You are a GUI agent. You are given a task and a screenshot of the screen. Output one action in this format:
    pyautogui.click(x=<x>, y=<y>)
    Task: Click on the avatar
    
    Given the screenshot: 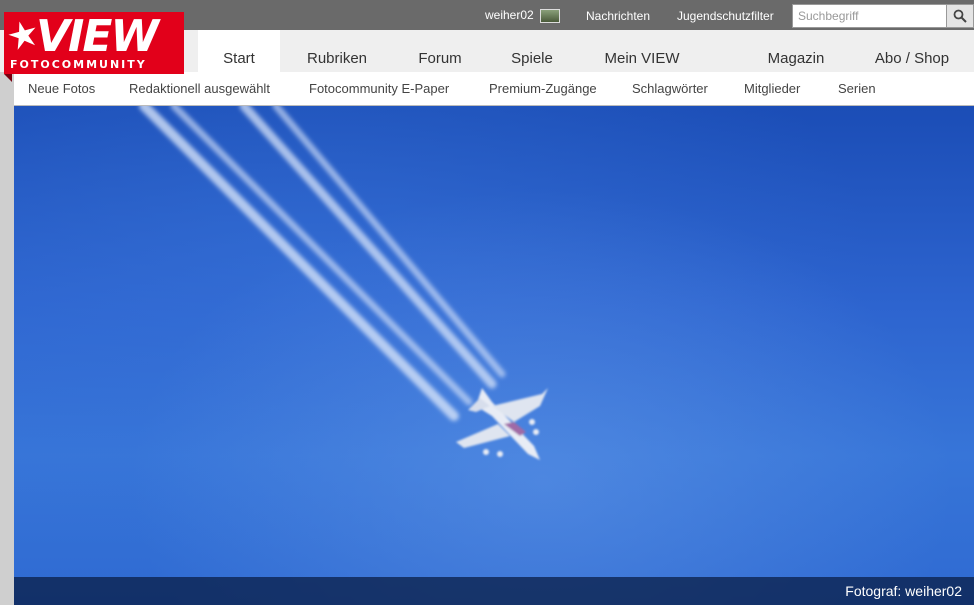 What is the action you would take?
    pyautogui.click(x=549, y=16)
    